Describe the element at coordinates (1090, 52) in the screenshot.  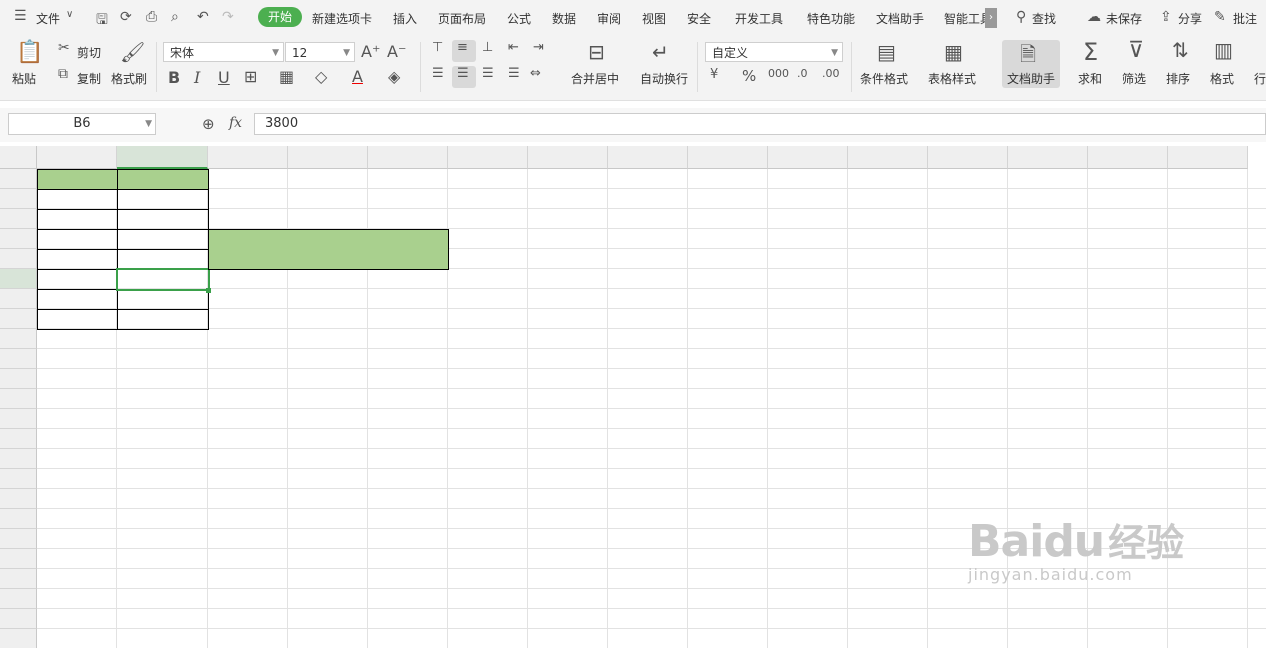
I see `sum-icon: Σ` at that location.